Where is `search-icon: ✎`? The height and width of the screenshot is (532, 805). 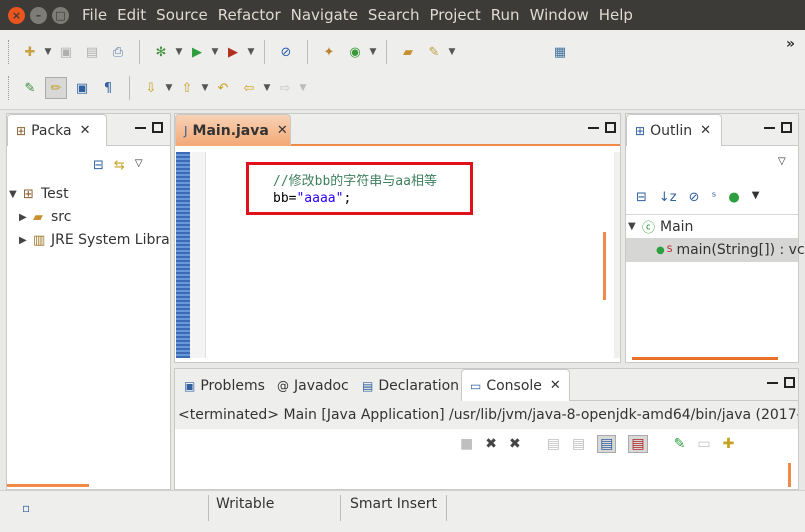 search-icon: ✎ is located at coordinates (434, 52).